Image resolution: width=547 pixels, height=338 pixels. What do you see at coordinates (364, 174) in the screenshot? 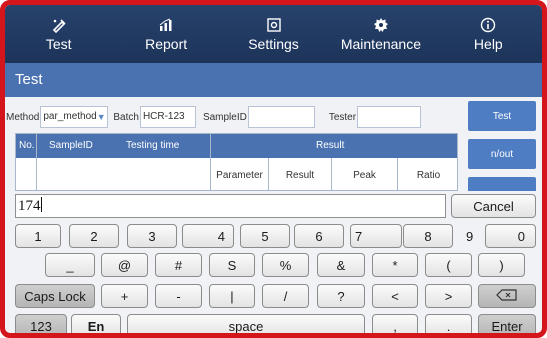
I see `sub-peak: Peak` at bounding box center [364, 174].